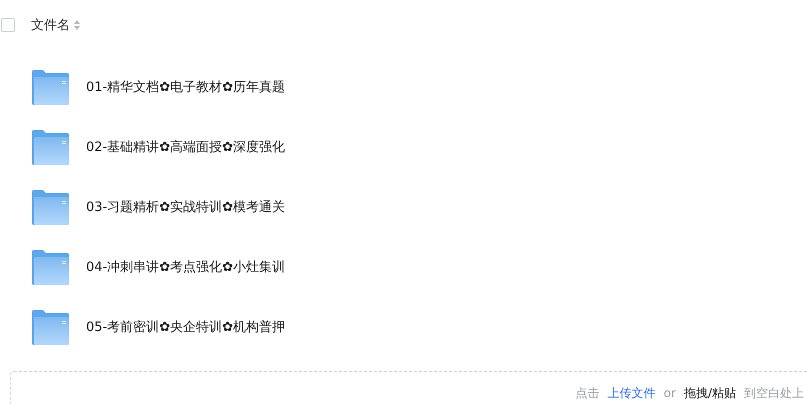 Image resolution: width=807 pixels, height=404 pixels. I want to click on upload-link: 上传文件, so click(632, 393).